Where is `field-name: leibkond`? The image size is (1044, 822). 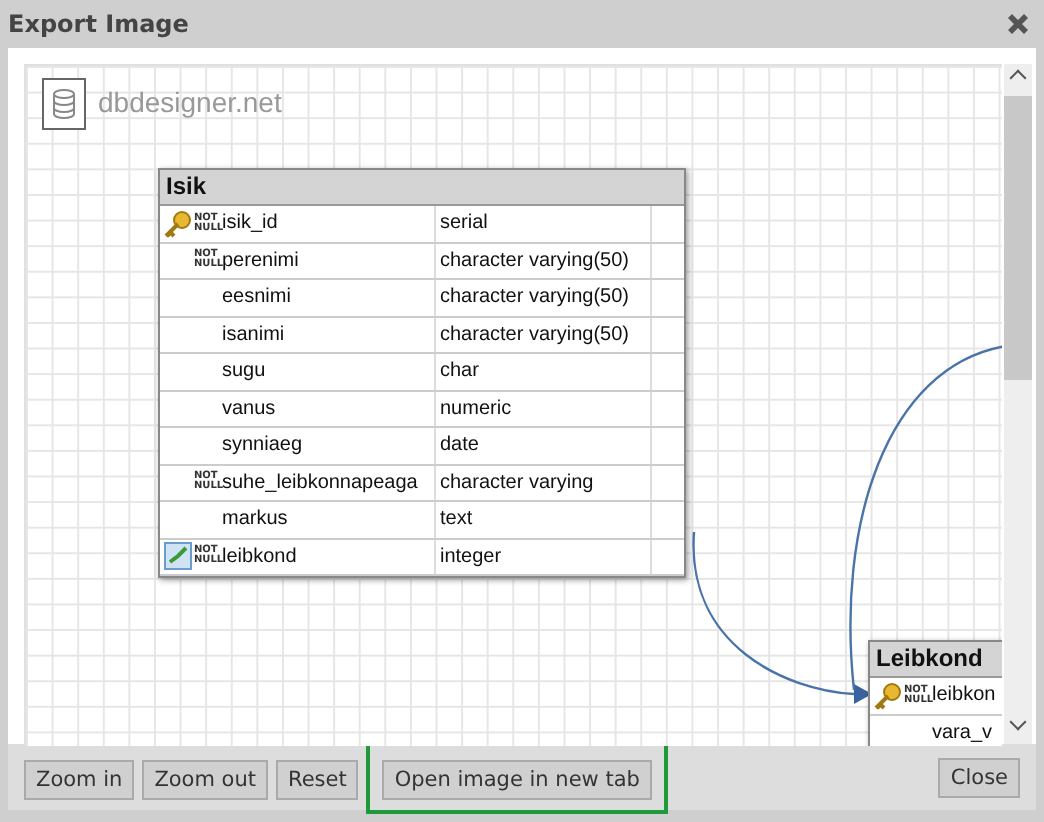 field-name: leibkond is located at coordinates (260, 557).